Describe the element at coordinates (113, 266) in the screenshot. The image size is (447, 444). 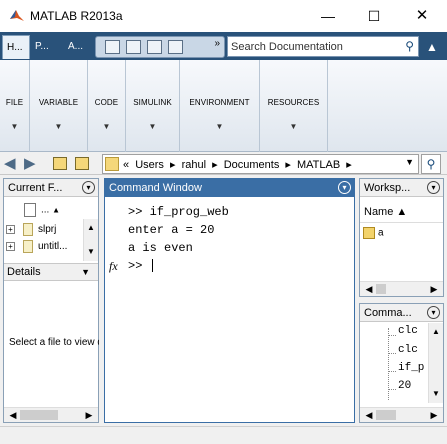
I see `function-browser-icon: fx` at that location.